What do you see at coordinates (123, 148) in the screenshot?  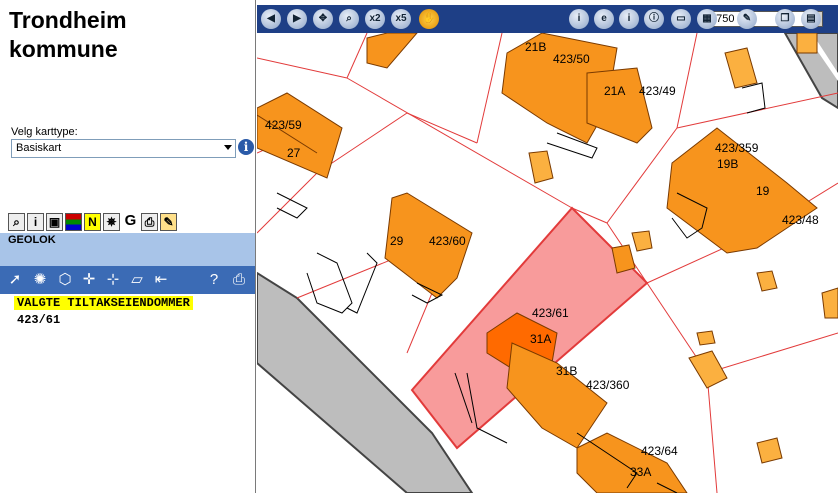 I see `karttype-dropdown: Basiskart` at bounding box center [123, 148].